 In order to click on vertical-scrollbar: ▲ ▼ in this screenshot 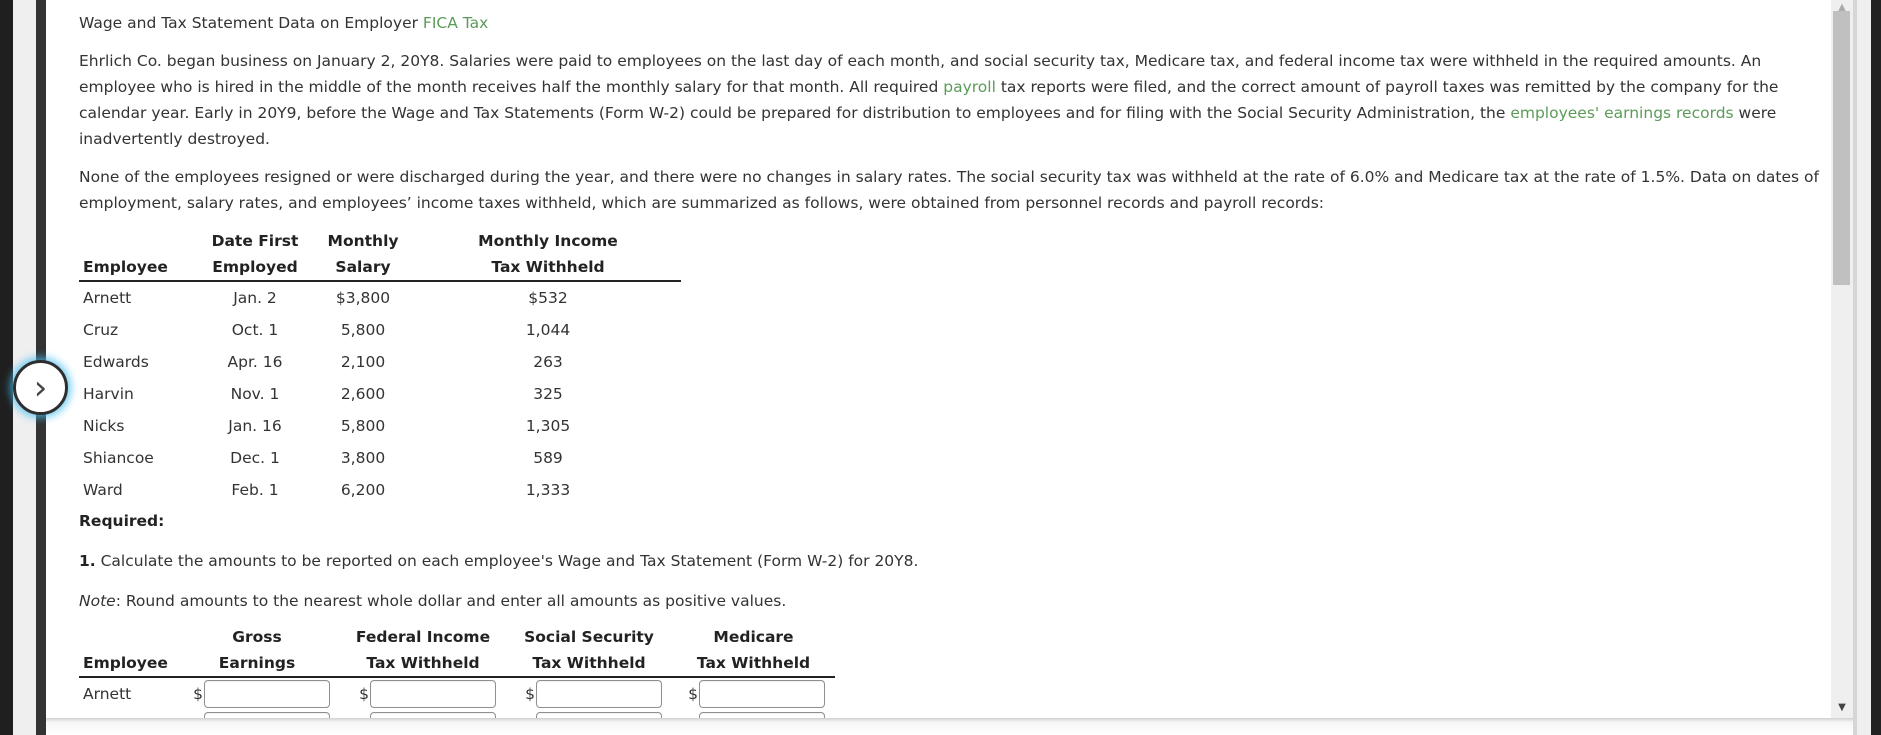, I will do `click(1842, 359)`.